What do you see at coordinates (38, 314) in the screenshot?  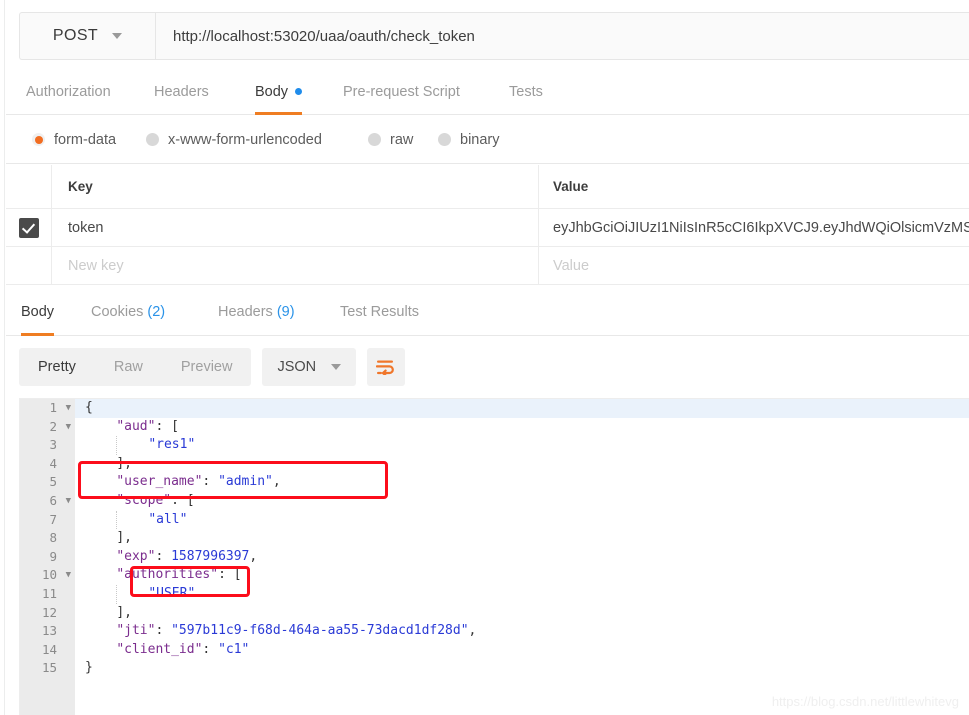 I see `response-tab-body: Body` at bounding box center [38, 314].